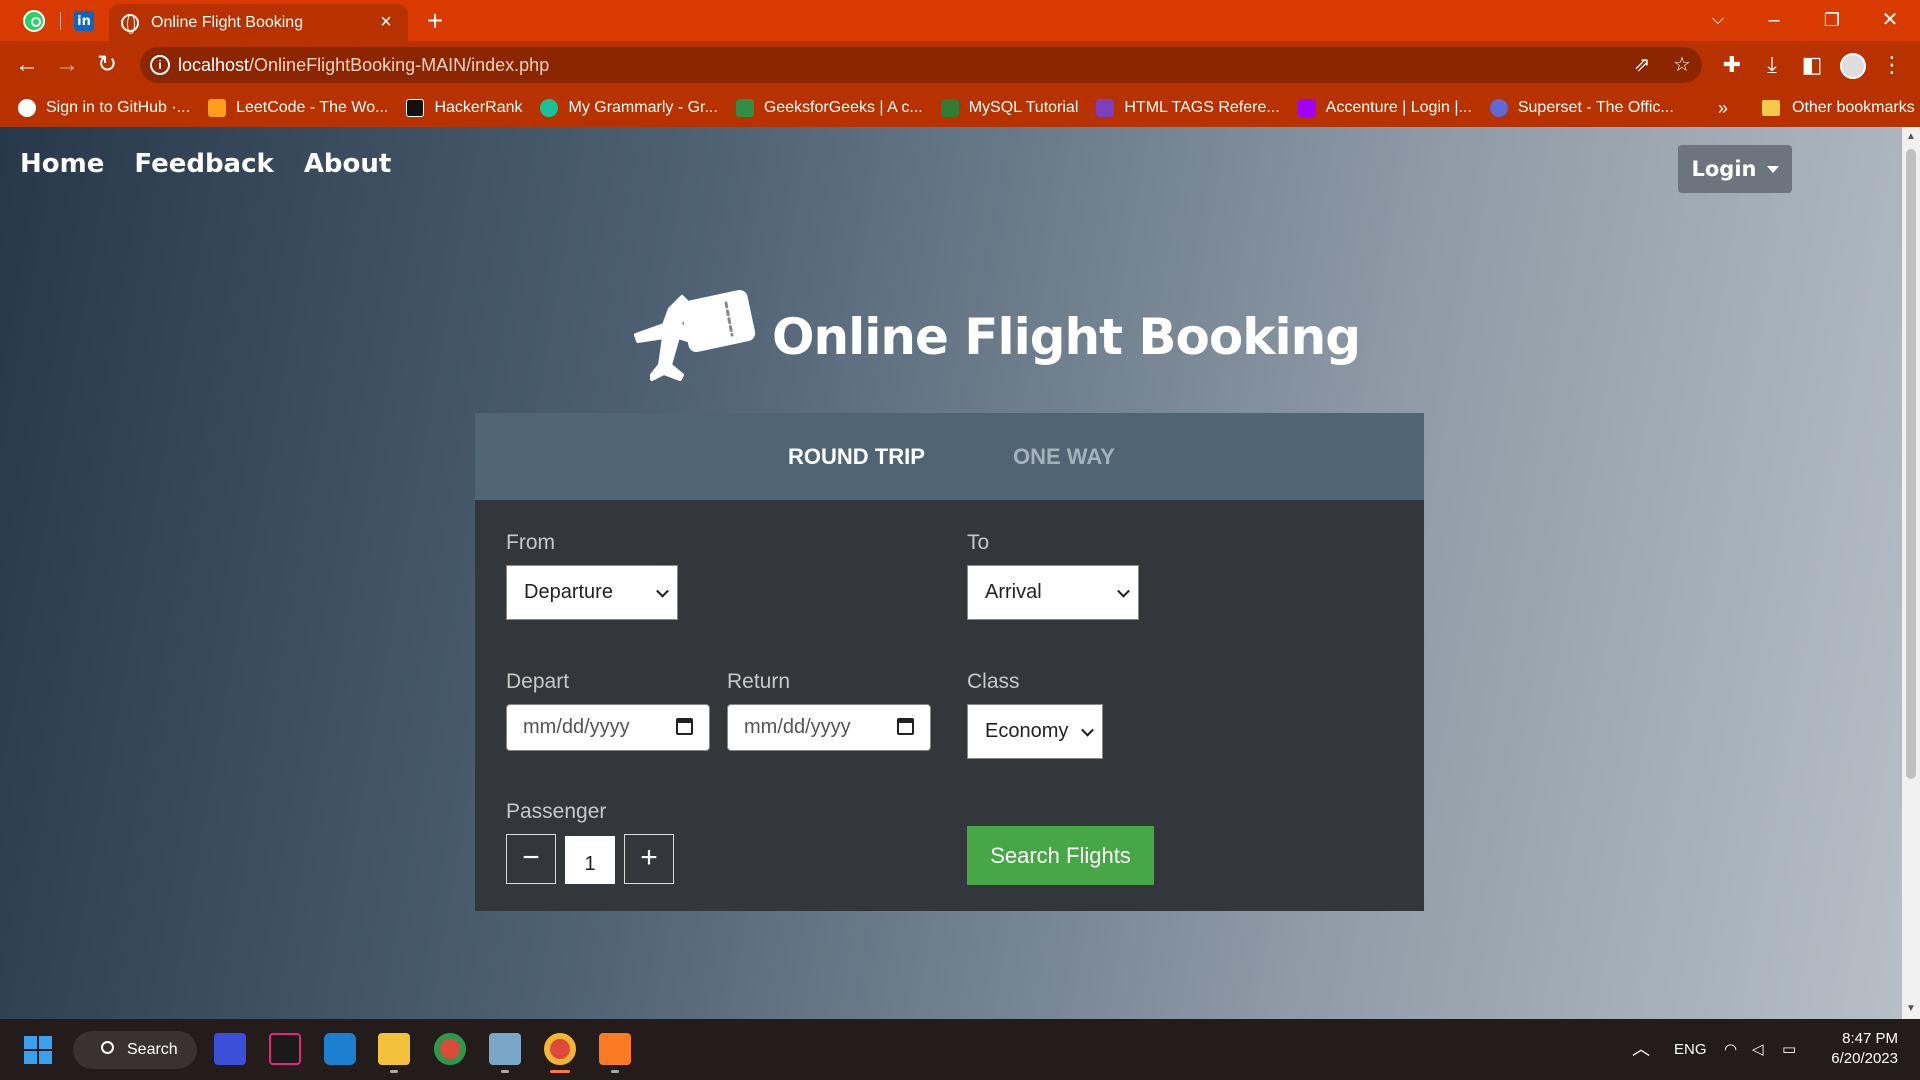 The image size is (1920, 1080). What do you see at coordinates (1053, 592) in the screenshot?
I see `to-select: Arrival` at bounding box center [1053, 592].